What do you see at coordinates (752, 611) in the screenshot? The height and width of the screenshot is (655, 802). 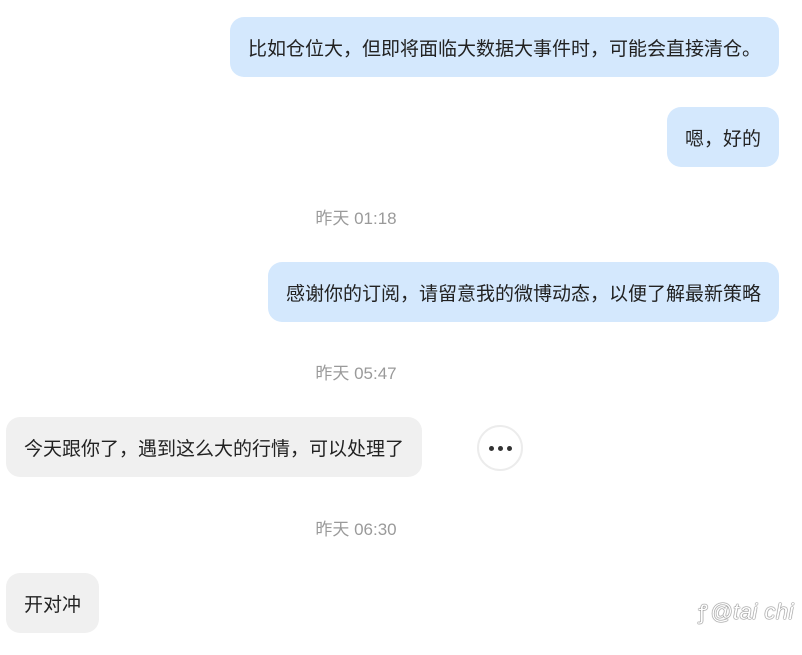 I see `watermark-text: @tai chi` at bounding box center [752, 611].